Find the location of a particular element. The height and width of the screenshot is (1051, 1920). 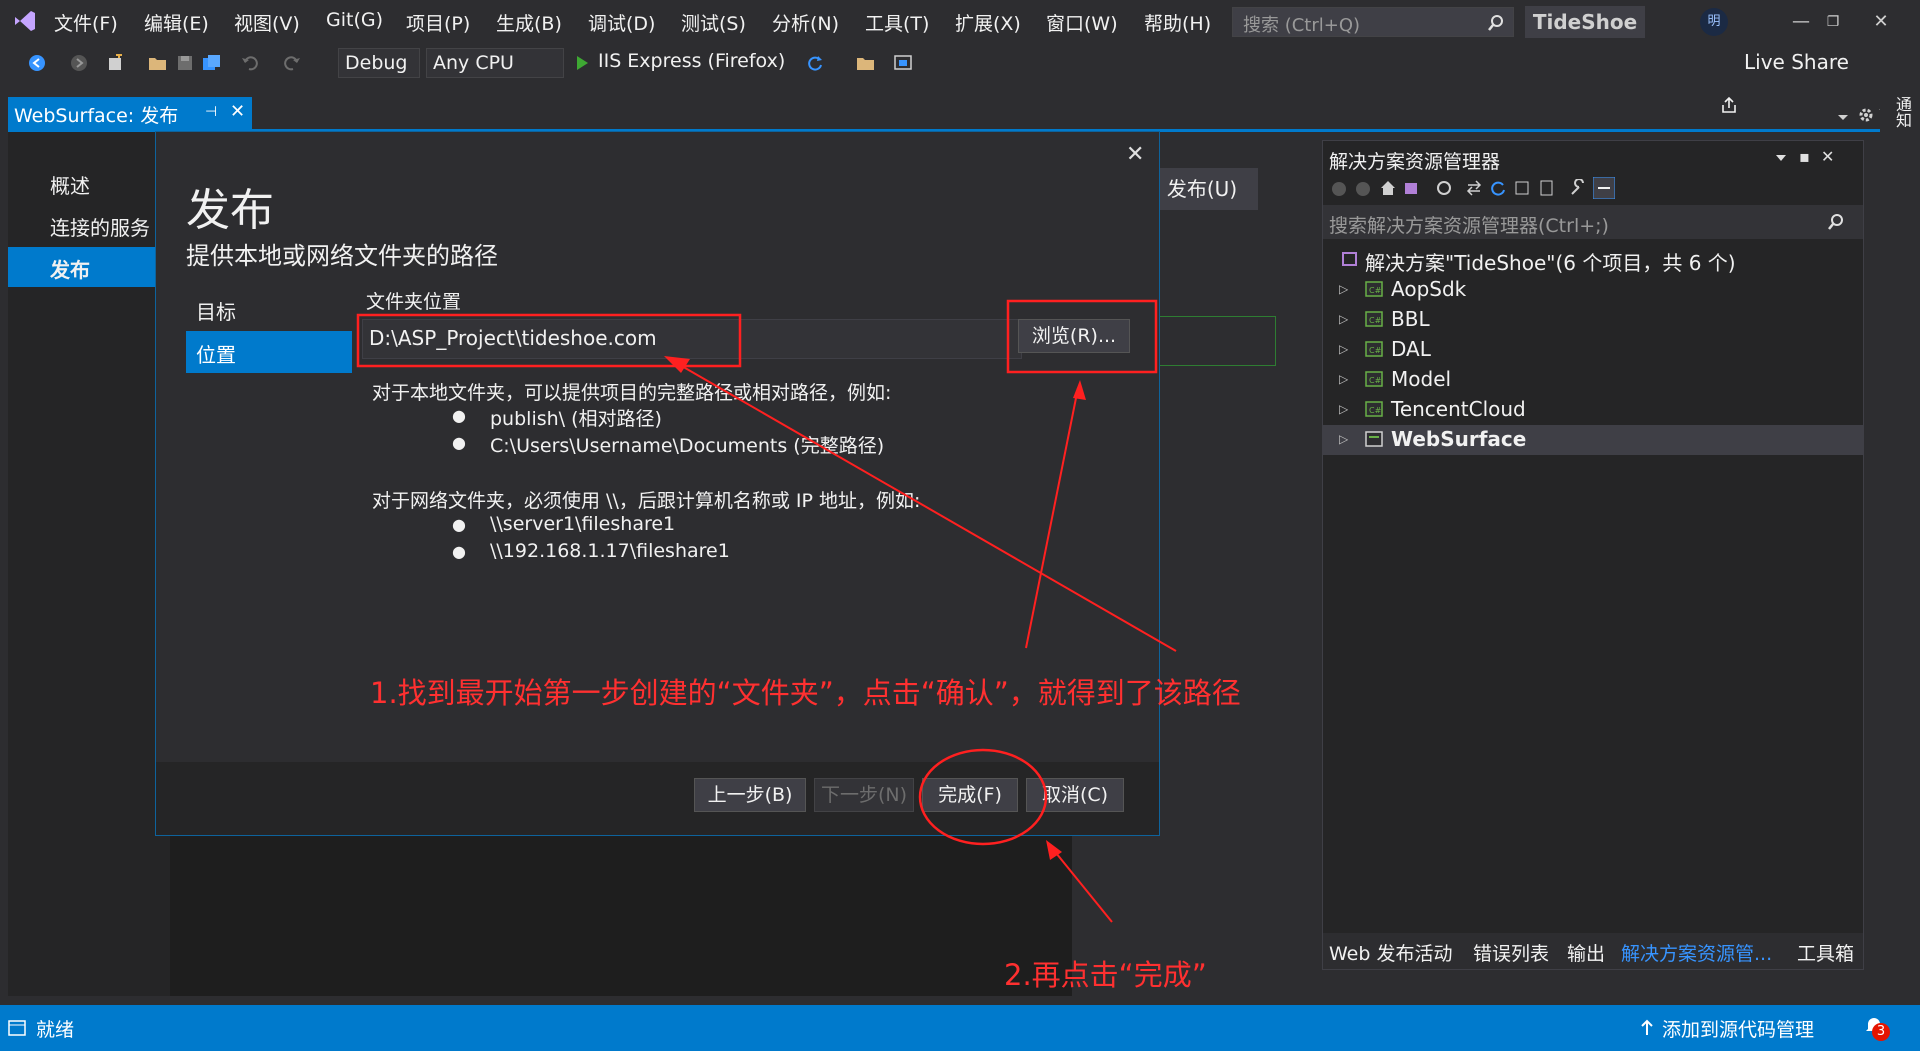

add-to-source-control: 添加到源代码管理 is located at coordinates (1738, 1028).